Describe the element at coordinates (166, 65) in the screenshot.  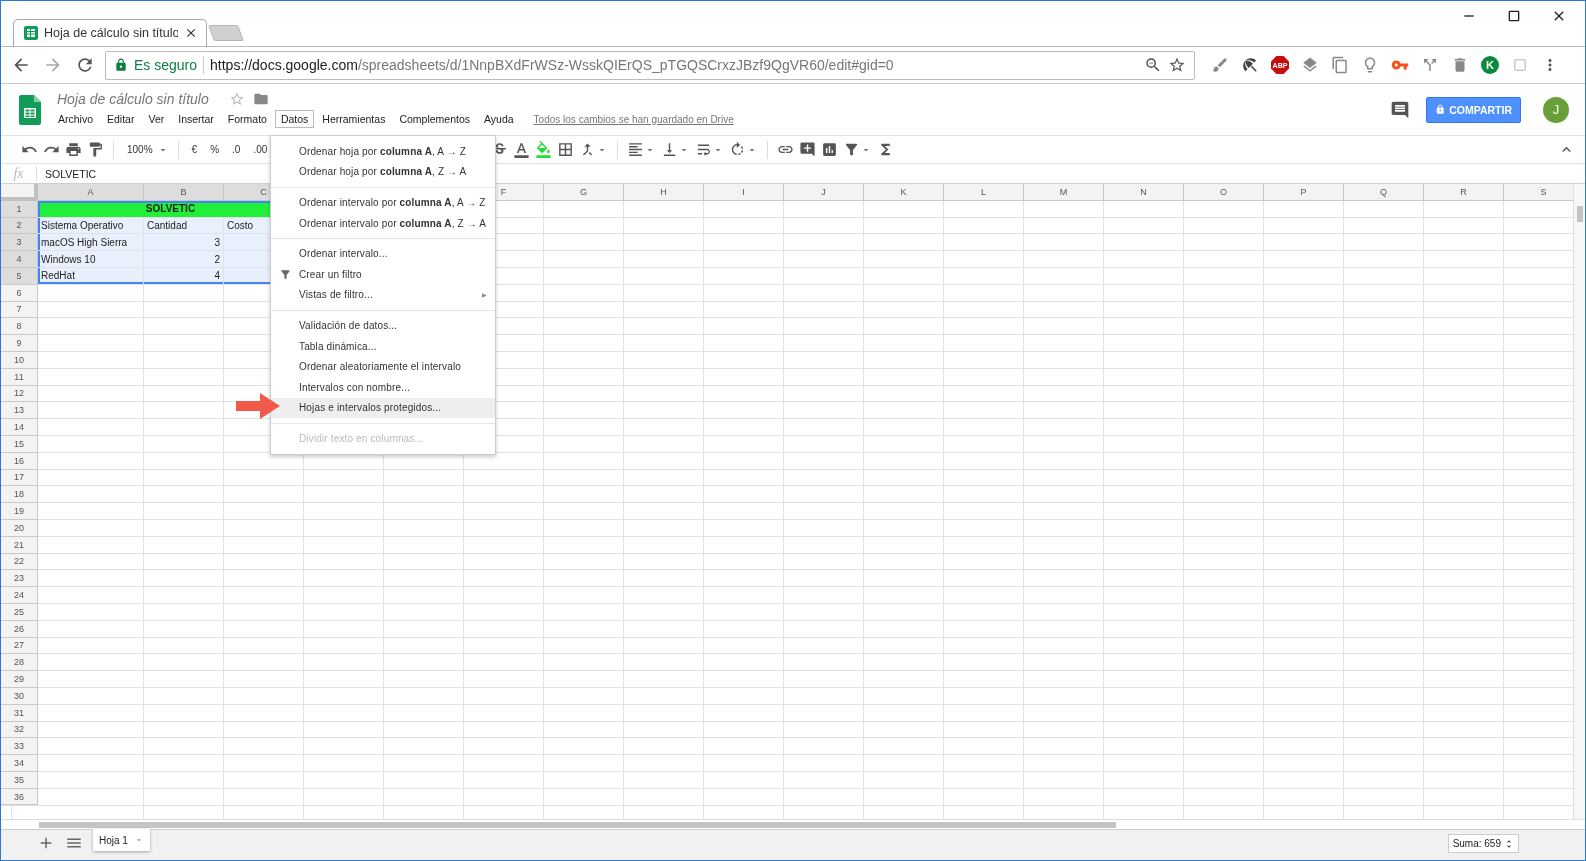
I see `security-label: Es seguro` at that location.